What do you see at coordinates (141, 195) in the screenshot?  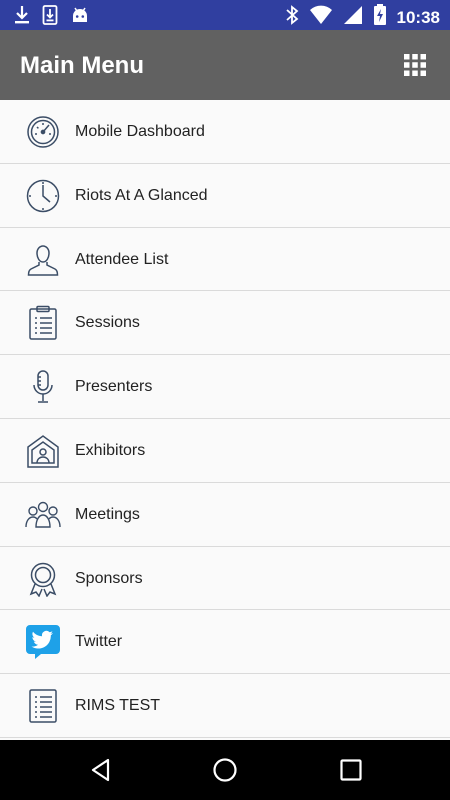 I see `menu-item-label: Riots At A Glanced` at bounding box center [141, 195].